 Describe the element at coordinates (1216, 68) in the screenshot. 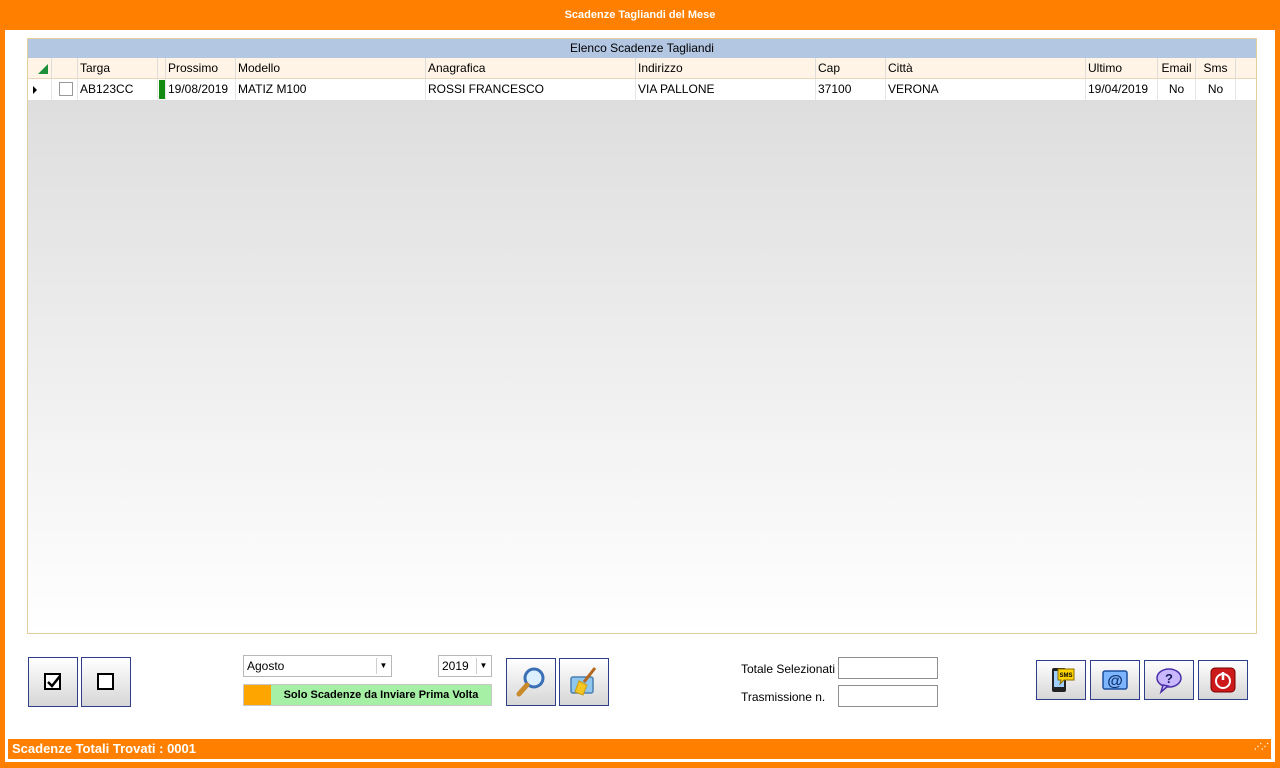

I see `header-sms: Sms` at that location.